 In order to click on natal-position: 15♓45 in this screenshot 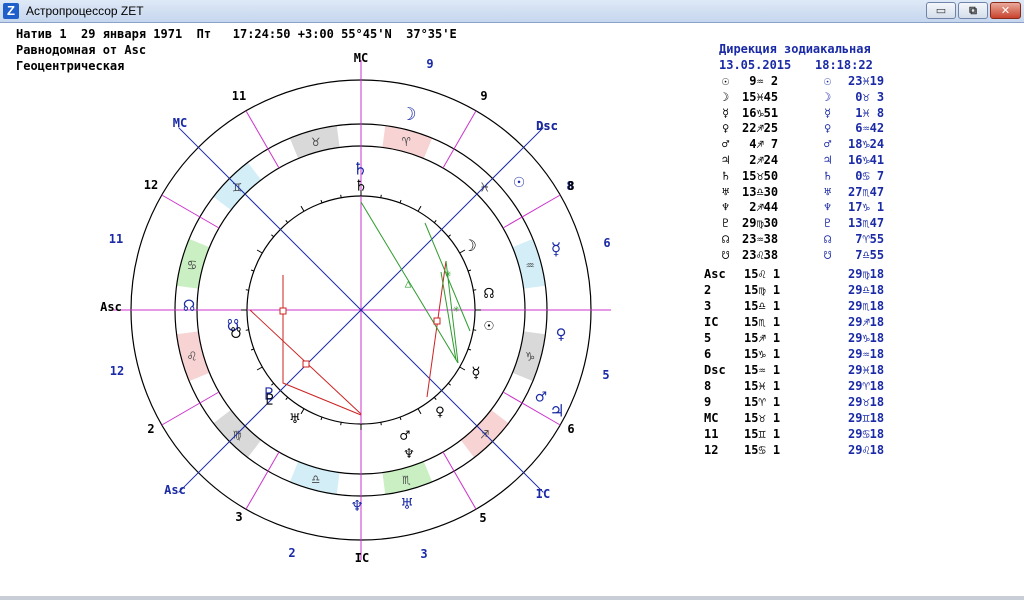, I will do `click(760, 96)`.